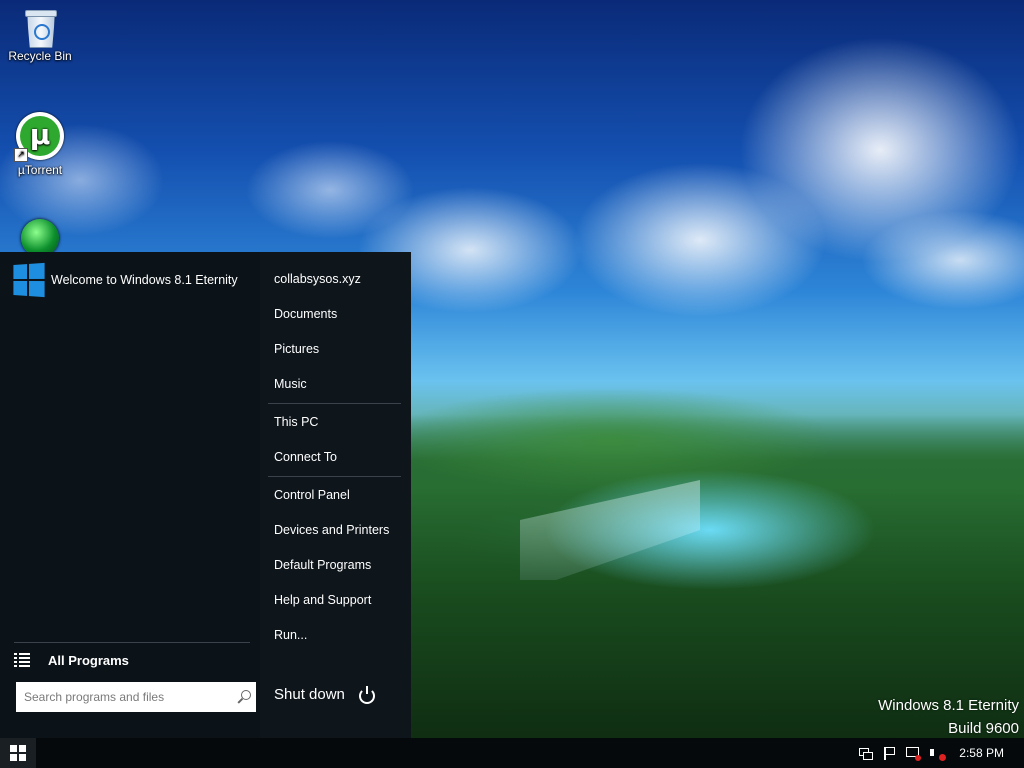 This screenshot has width=1024, height=768. I want to click on start-item-devices-printers: Devices and Printers, so click(331, 530).